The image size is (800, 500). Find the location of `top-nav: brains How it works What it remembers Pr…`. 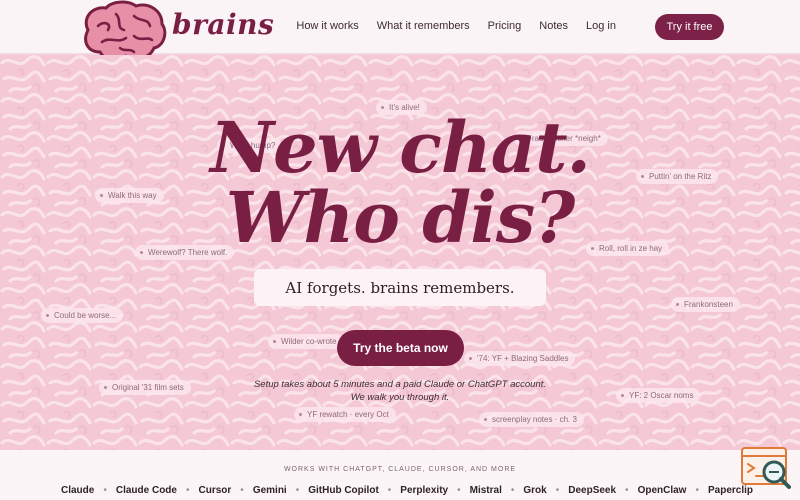

top-nav: brains How it works What it remembers Pr… is located at coordinates (400, 30).